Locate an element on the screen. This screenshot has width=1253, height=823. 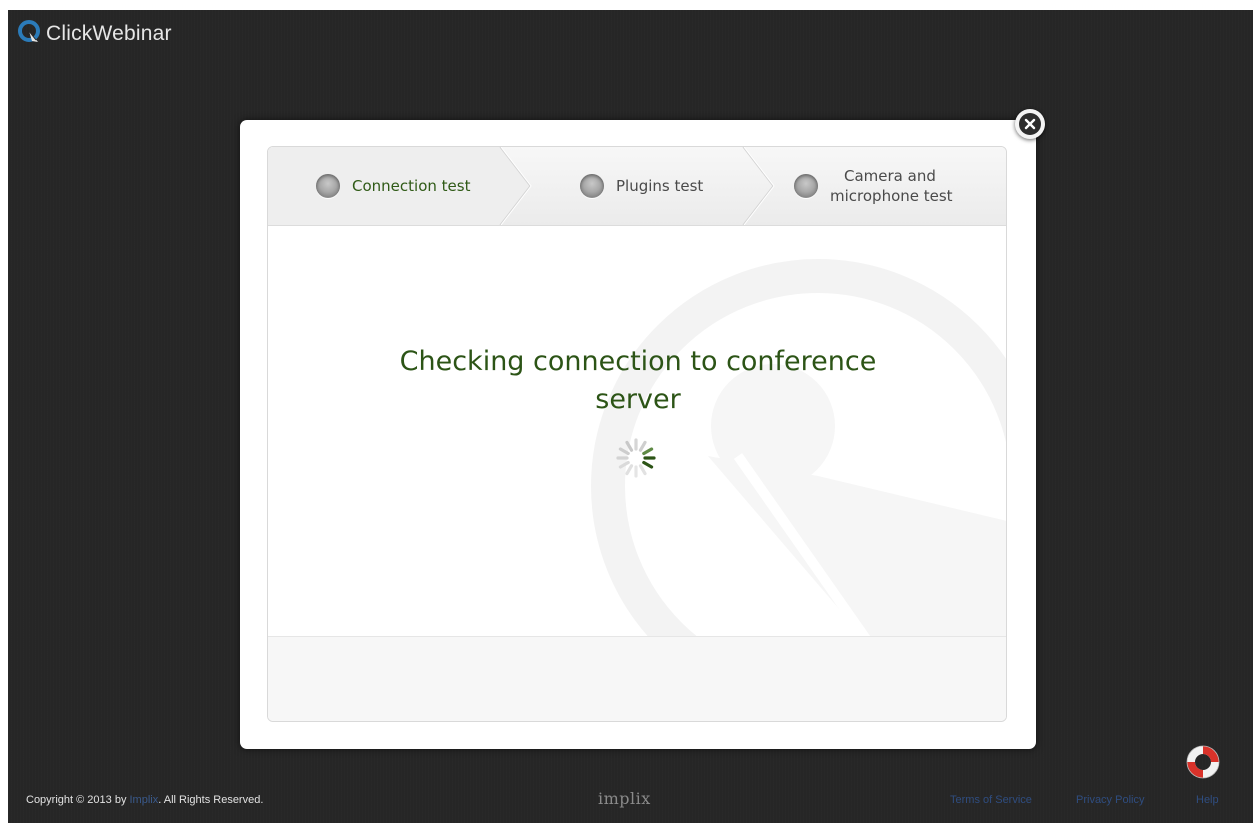
step-label-line: Connection test is located at coordinates (411, 186).